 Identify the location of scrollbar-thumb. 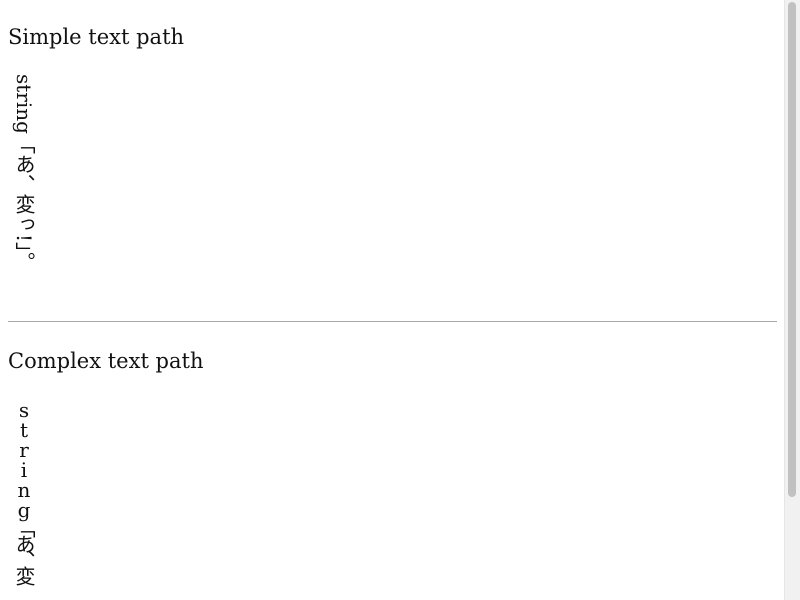
(792, 249).